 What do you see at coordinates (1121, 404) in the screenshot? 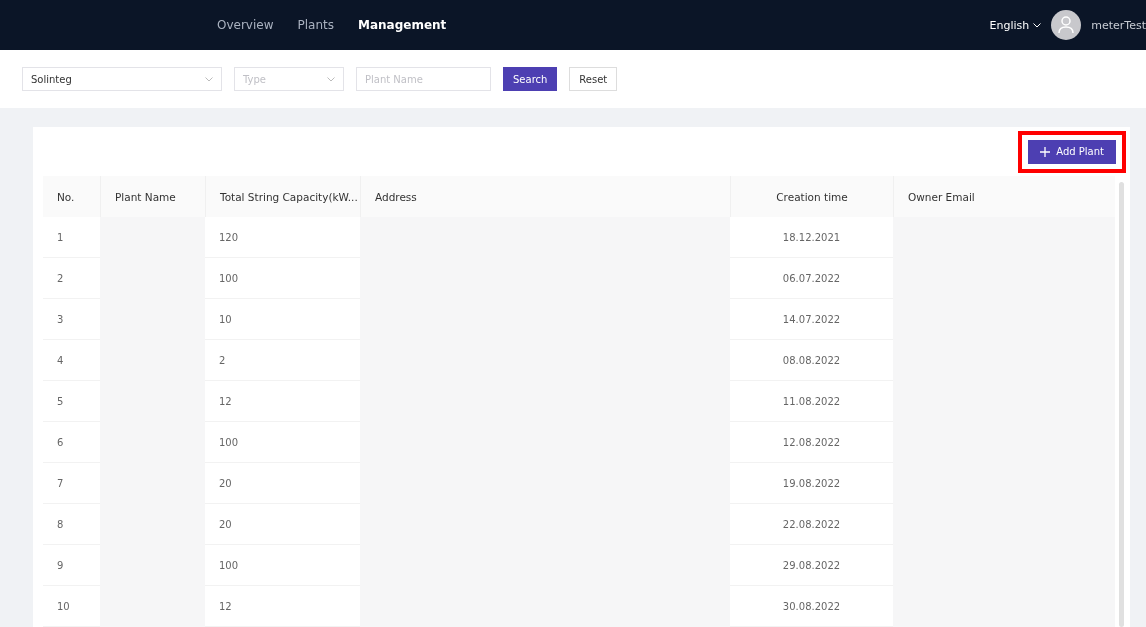
I see `scrollbar` at bounding box center [1121, 404].